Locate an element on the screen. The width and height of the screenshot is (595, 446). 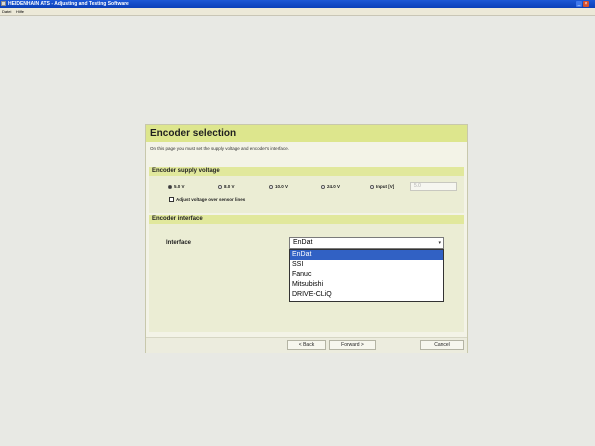
cancel-button: Cancel is located at coordinates (442, 345).